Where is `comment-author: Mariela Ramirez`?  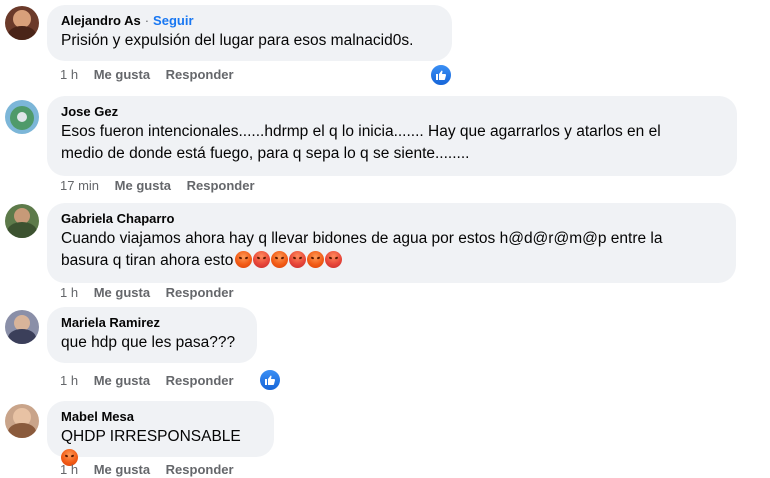 comment-author: Mariela Ramirez is located at coordinates (110, 322).